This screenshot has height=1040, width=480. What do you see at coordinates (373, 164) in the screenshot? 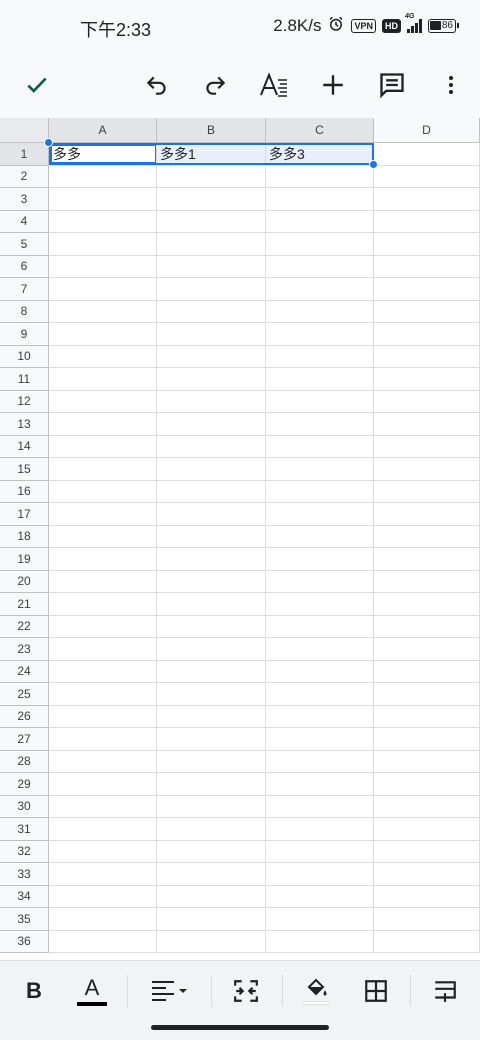
I see `selection-handle-end` at bounding box center [373, 164].